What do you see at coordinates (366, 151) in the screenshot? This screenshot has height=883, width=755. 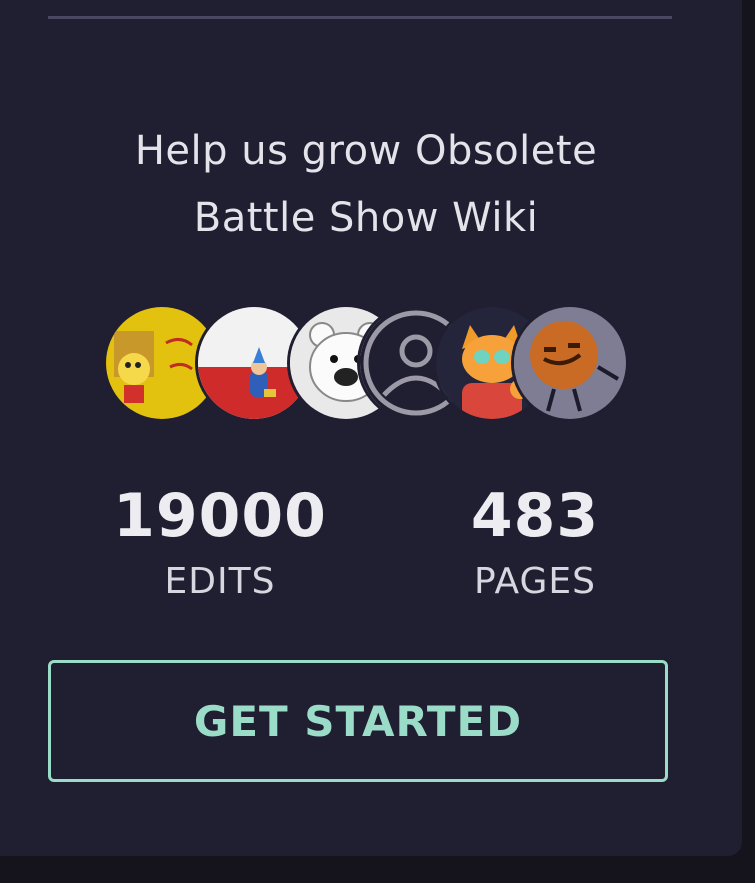 I see `headline-line-1: Help us grow Obsolete` at bounding box center [366, 151].